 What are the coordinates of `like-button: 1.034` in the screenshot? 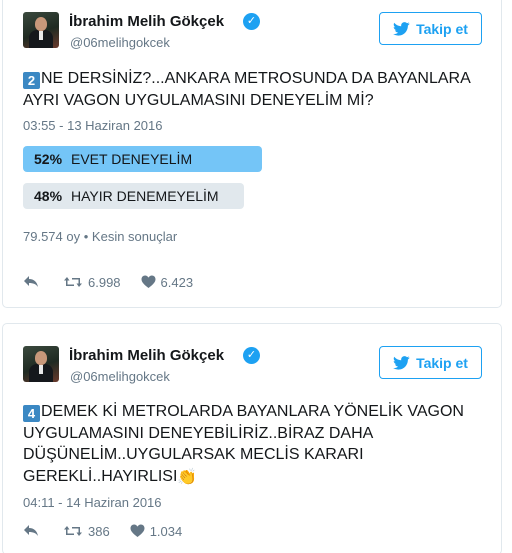 It's located at (156, 531).